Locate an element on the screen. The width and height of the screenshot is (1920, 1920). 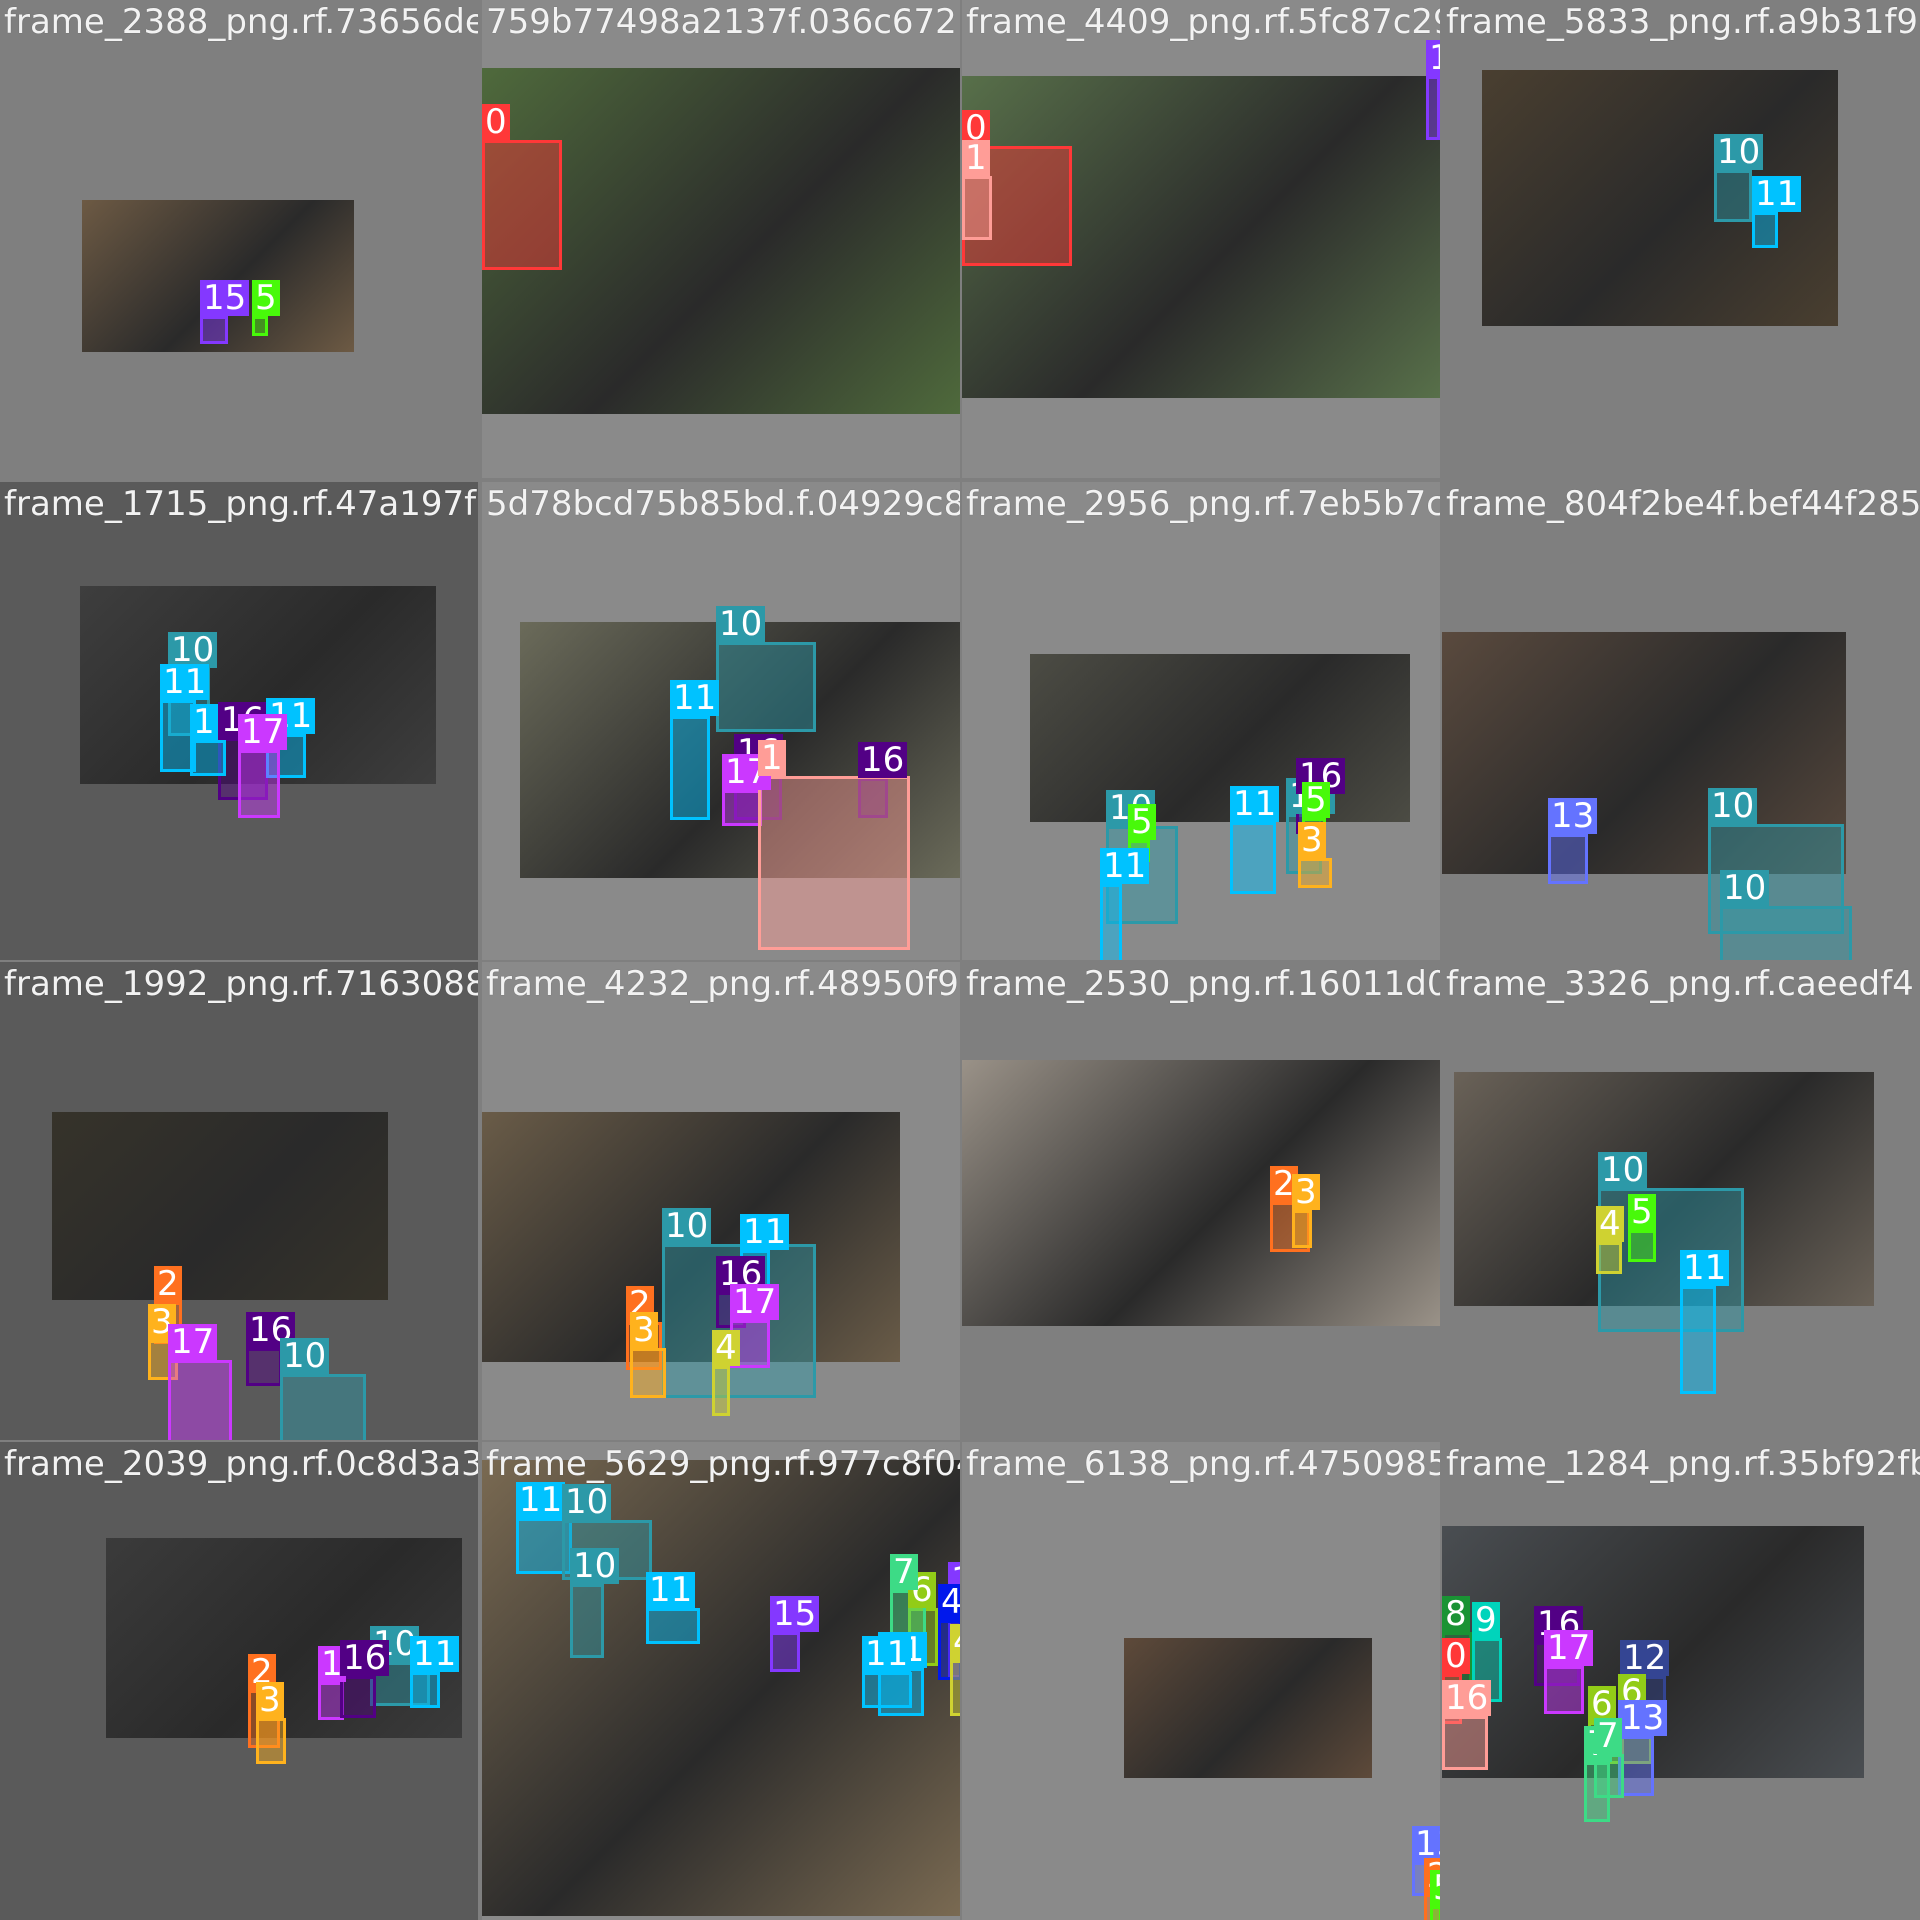
class-label: 9 is located at coordinates (1486, 1620).